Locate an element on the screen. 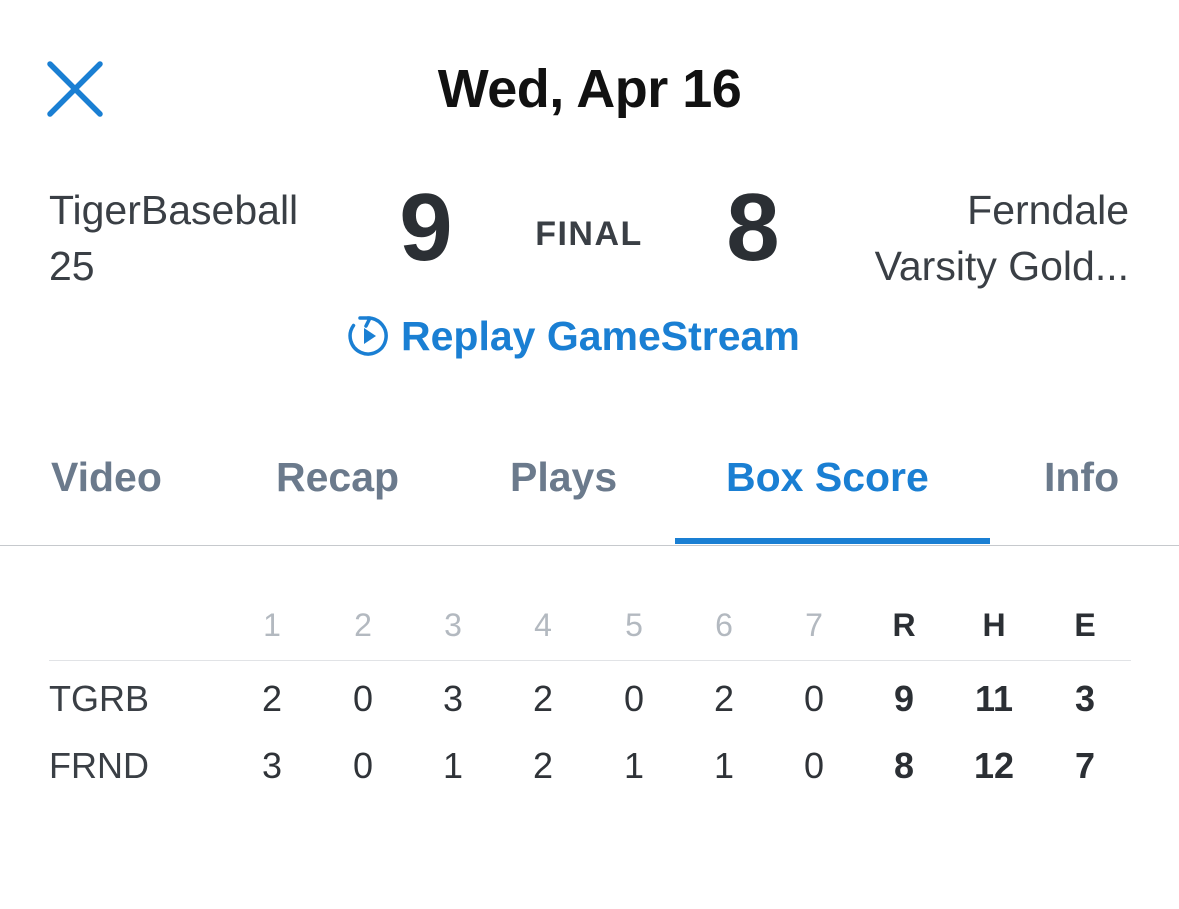 The height and width of the screenshot is (909, 1179). home-team-name-line1: TigerBaseball is located at coordinates (174, 210).